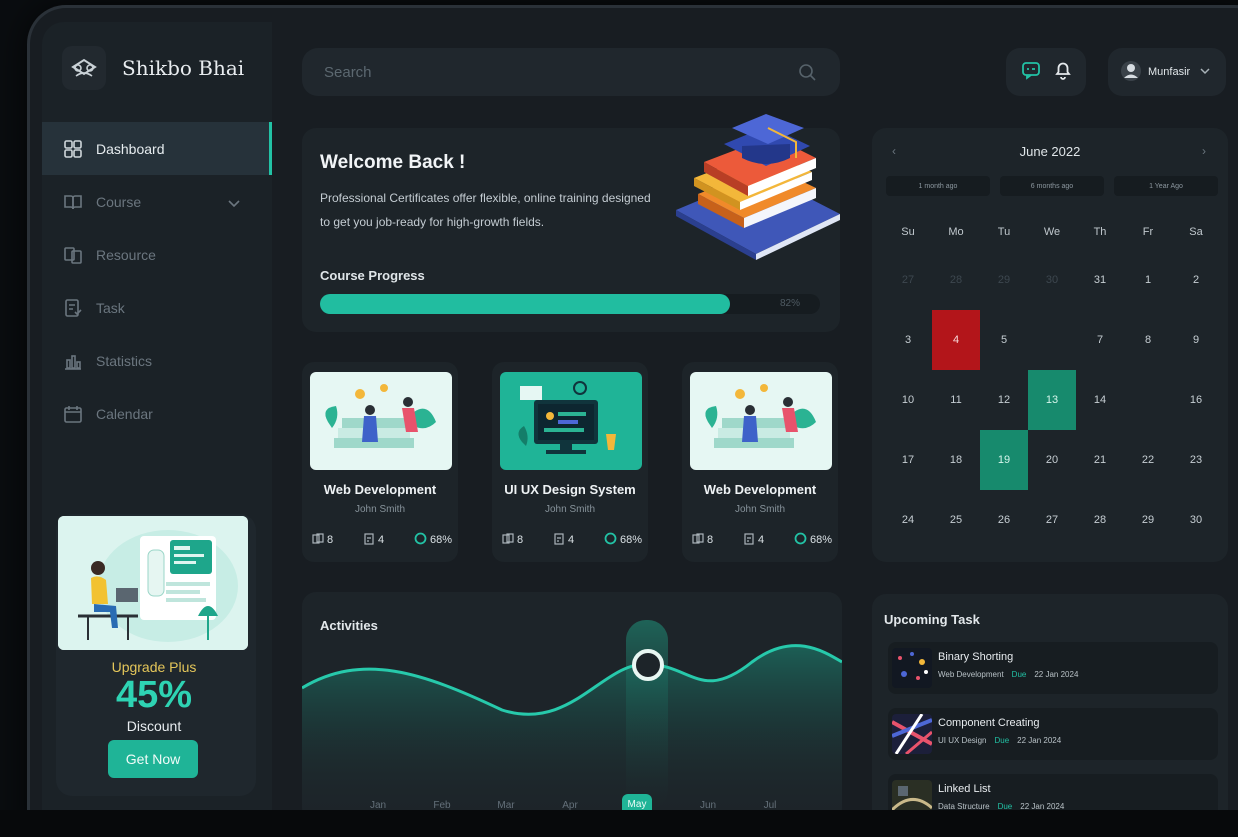 The image size is (1238, 837). Describe the element at coordinates (157, 360) in the screenshot. I see `sidebar-item-statistics: Statistics` at that location.